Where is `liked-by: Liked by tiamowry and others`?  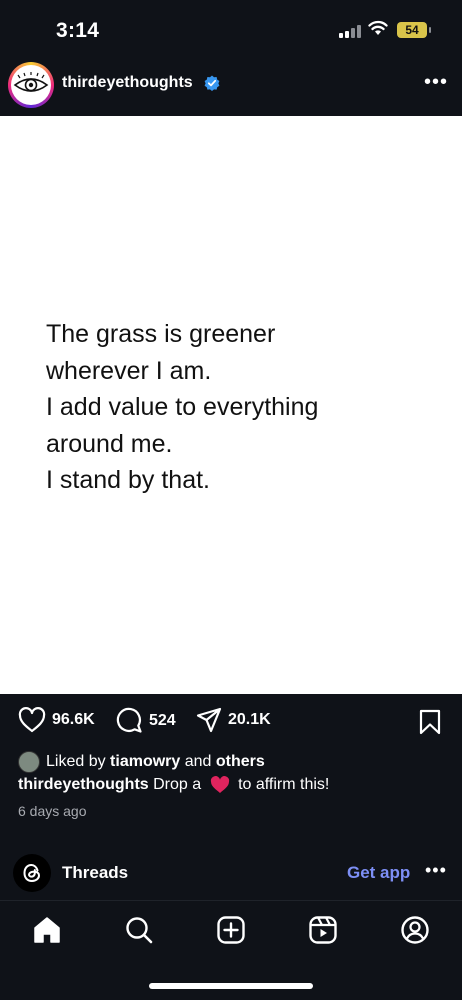 liked-by: Liked by tiamowry and others is located at coordinates (141, 762).